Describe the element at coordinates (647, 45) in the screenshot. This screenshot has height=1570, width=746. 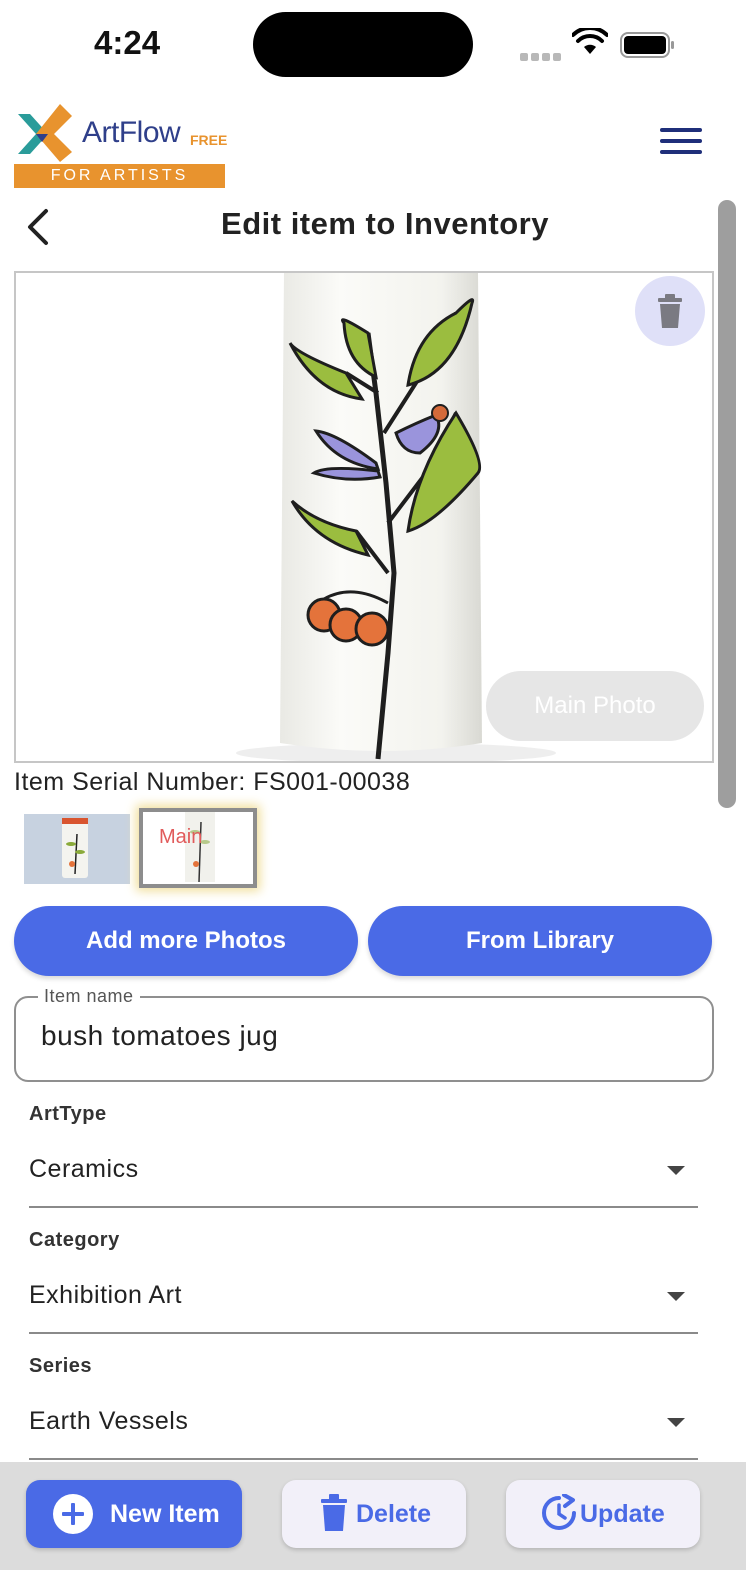
I see `battery-icon` at that location.